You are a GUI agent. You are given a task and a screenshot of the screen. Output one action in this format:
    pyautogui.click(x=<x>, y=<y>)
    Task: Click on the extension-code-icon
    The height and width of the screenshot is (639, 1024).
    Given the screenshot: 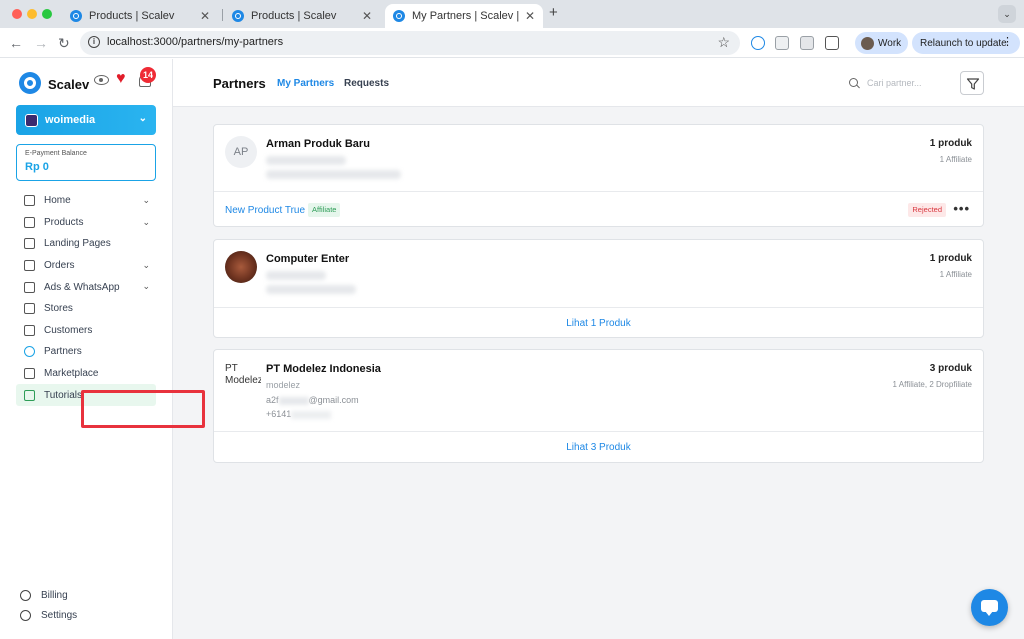 What is the action you would take?
    pyautogui.click(x=807, y=43)
    